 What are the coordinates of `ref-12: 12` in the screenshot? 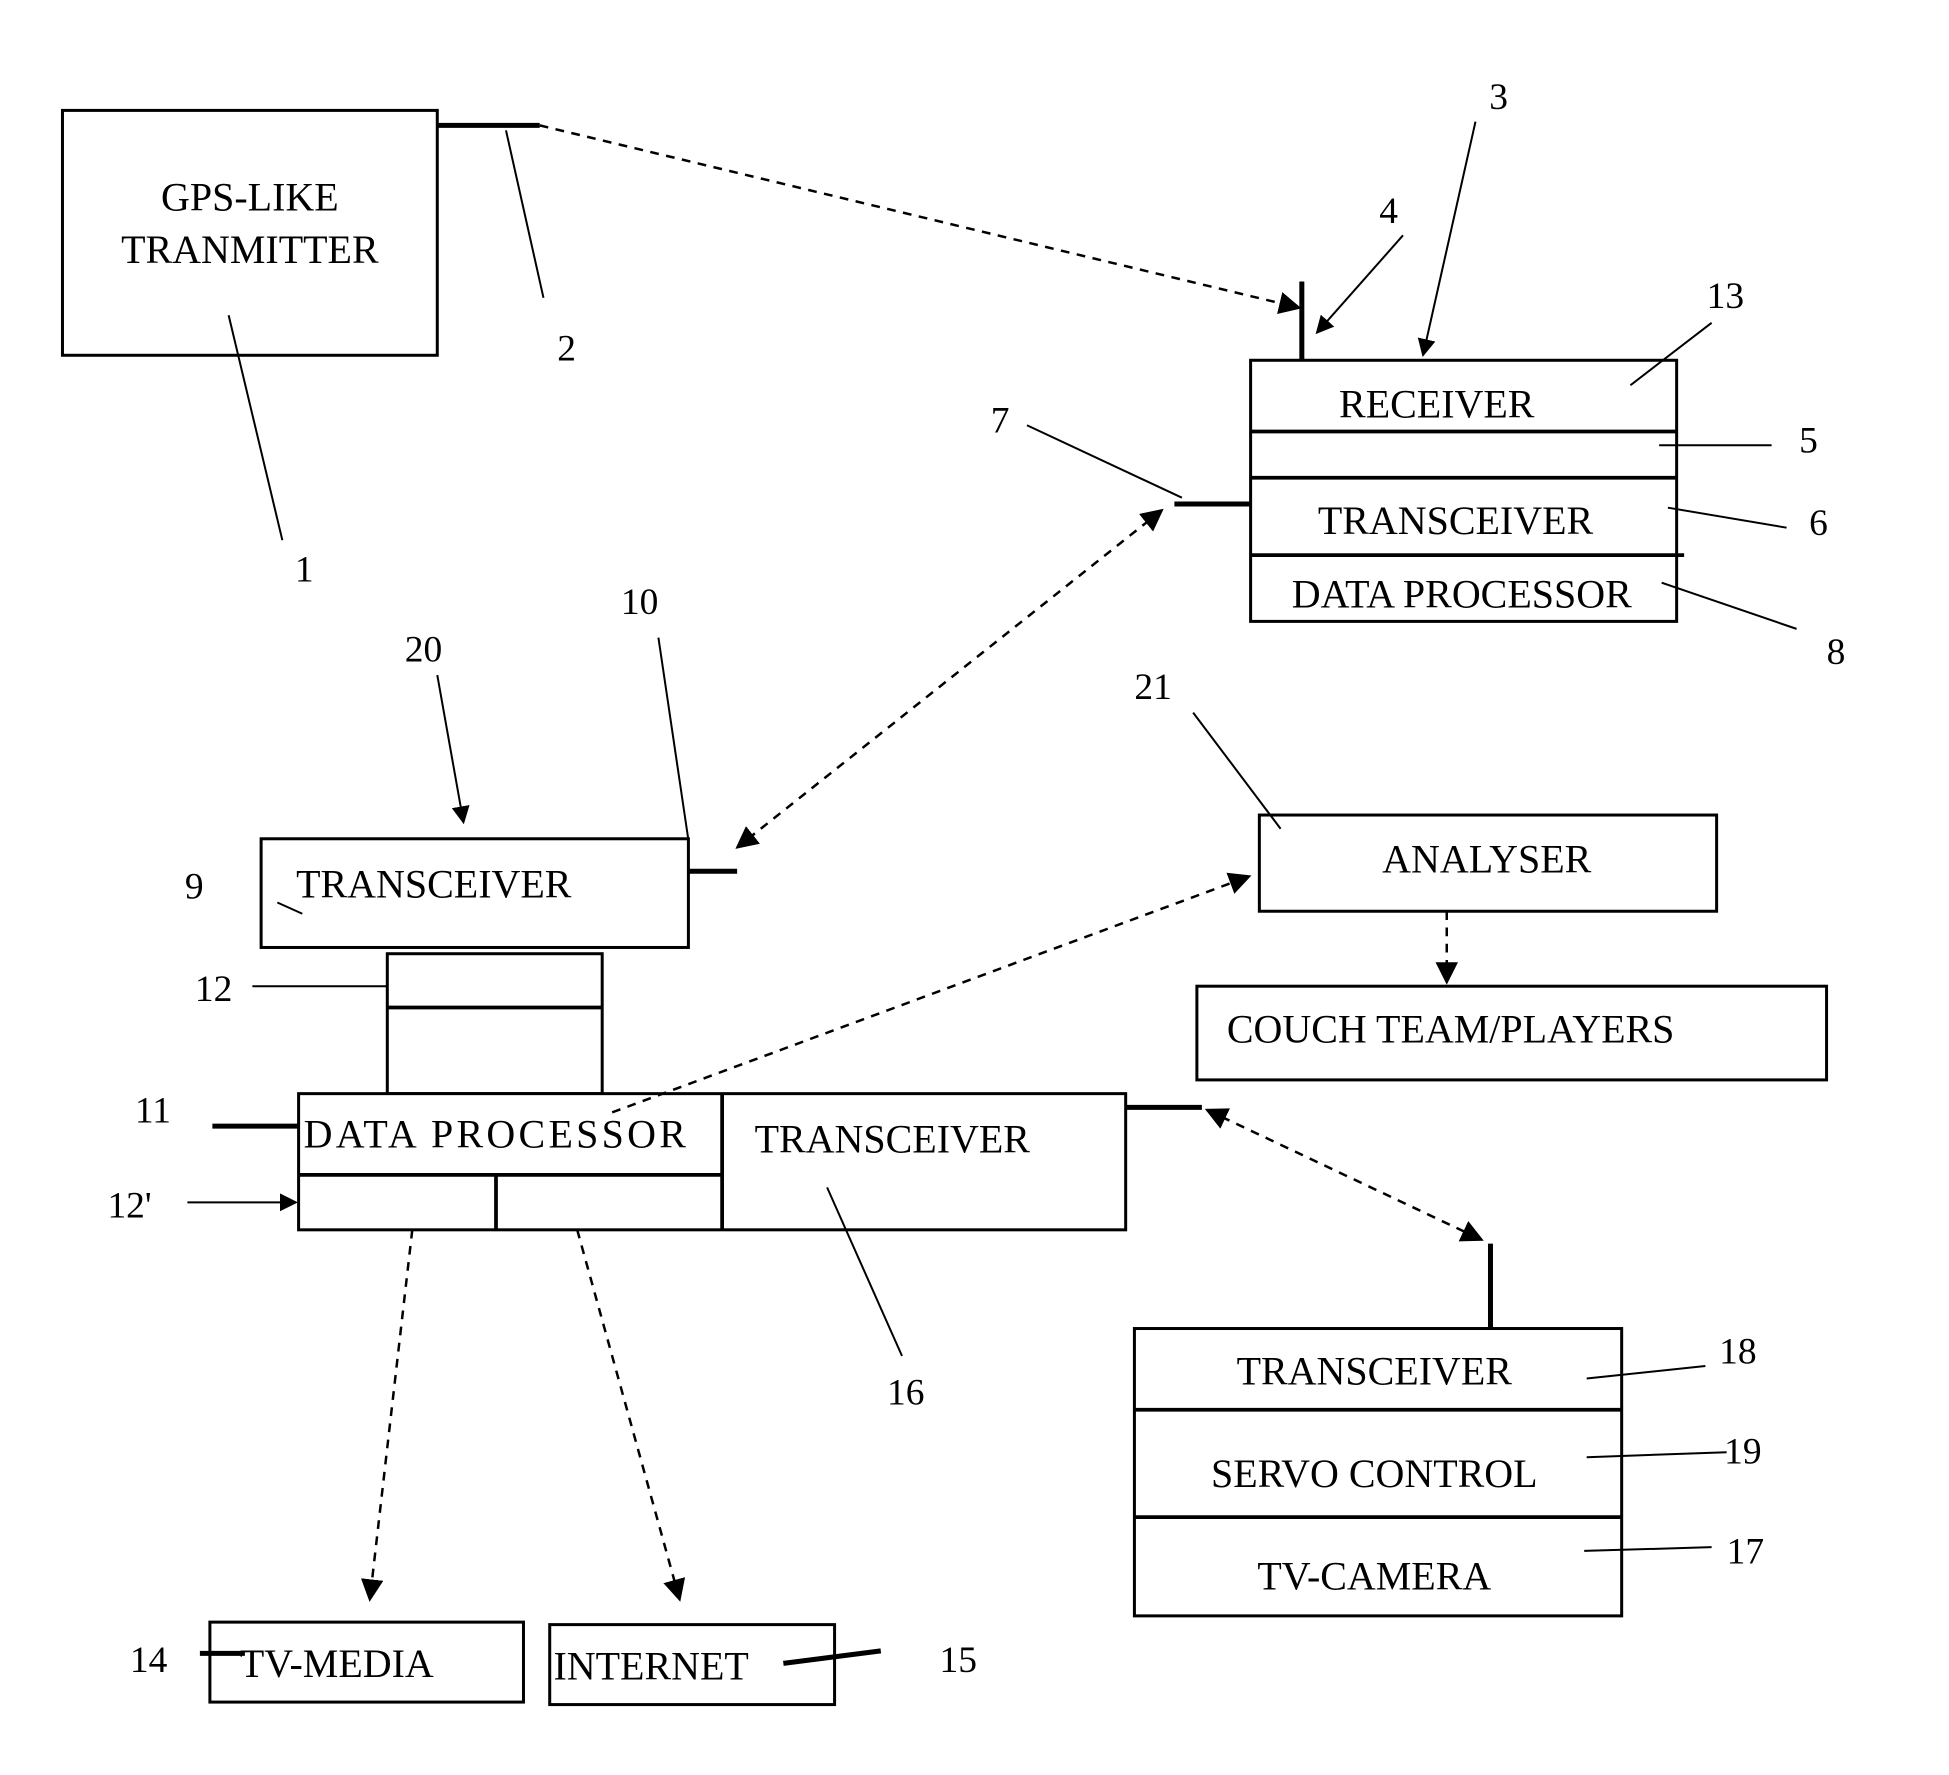 It's located at (213, 989).